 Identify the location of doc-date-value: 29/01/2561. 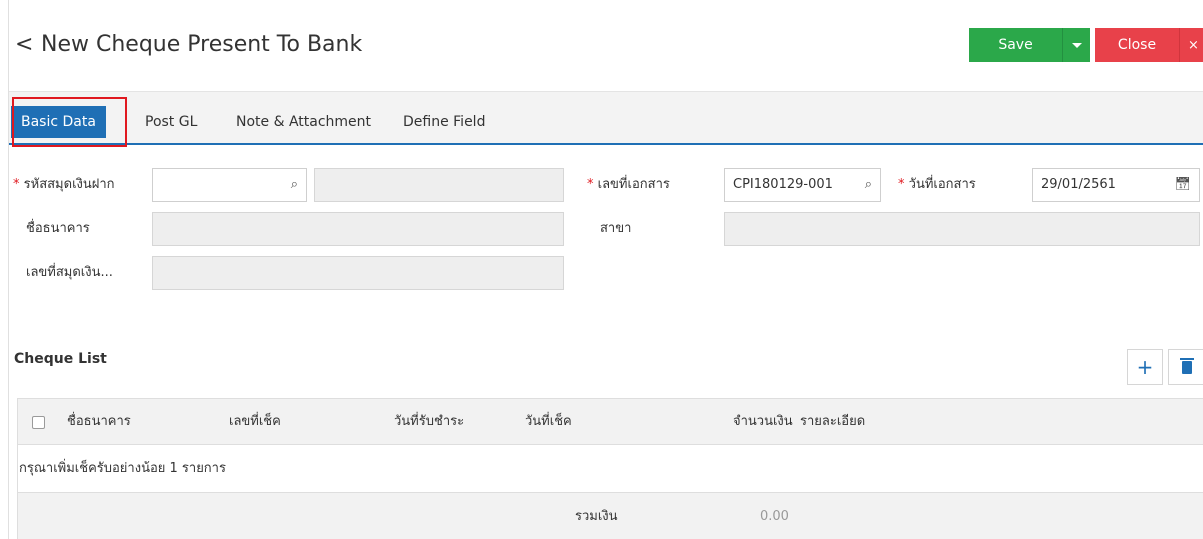
(1078, 184).